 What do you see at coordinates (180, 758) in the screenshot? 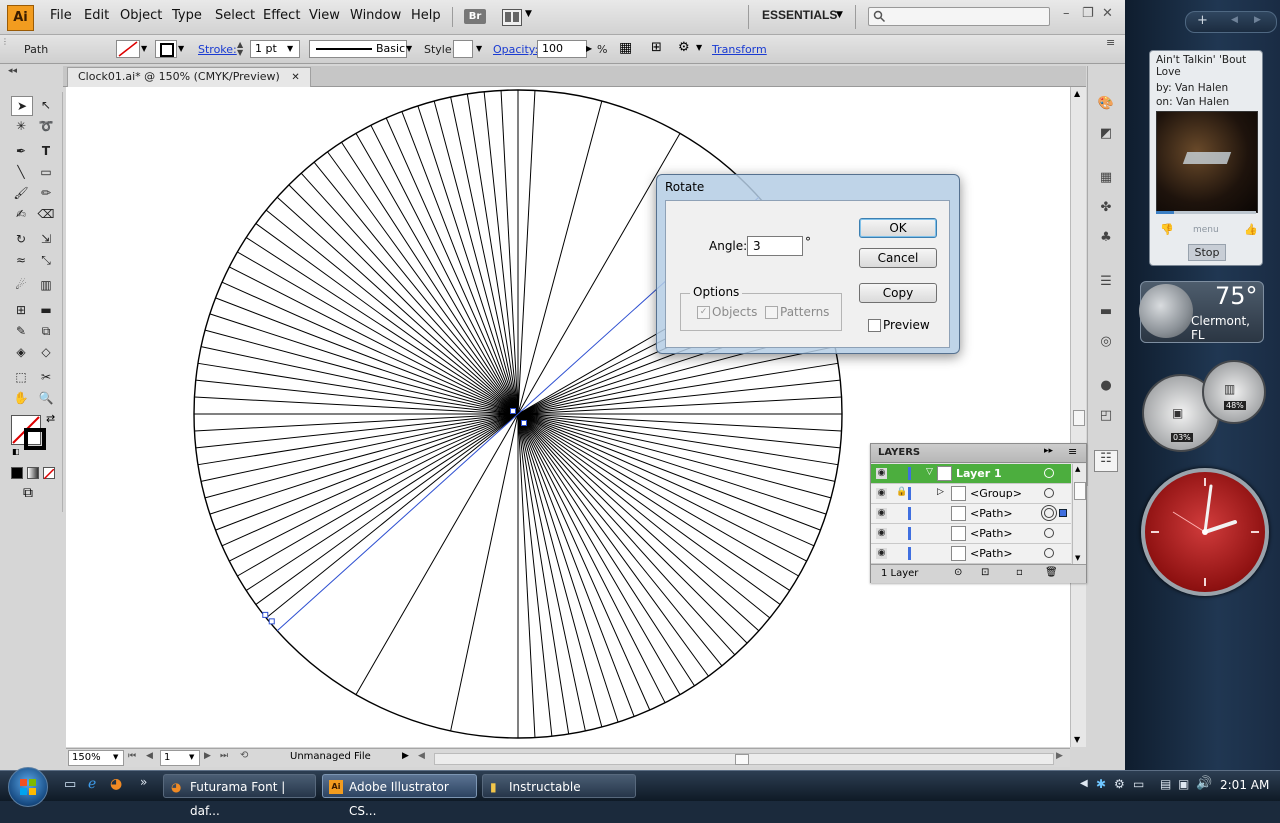
I see `artboard-number-field: 1 ▼` at bounding box center [180, 758].